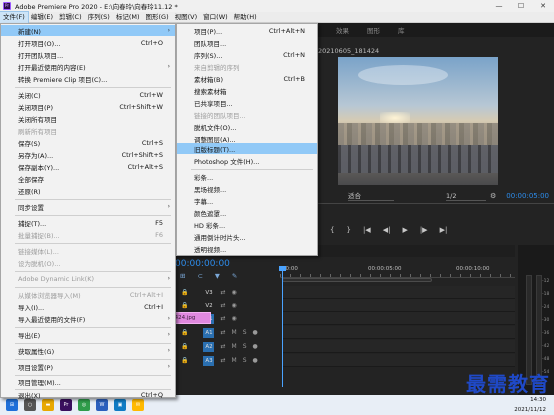 Image resolution: width=554 pixels, height=415 pixels. Describe the element at coordinates (247, 30) in the screenshot. I see `new-submenu-item: 项目(P)... Ctrl+Alt+N` at that location.